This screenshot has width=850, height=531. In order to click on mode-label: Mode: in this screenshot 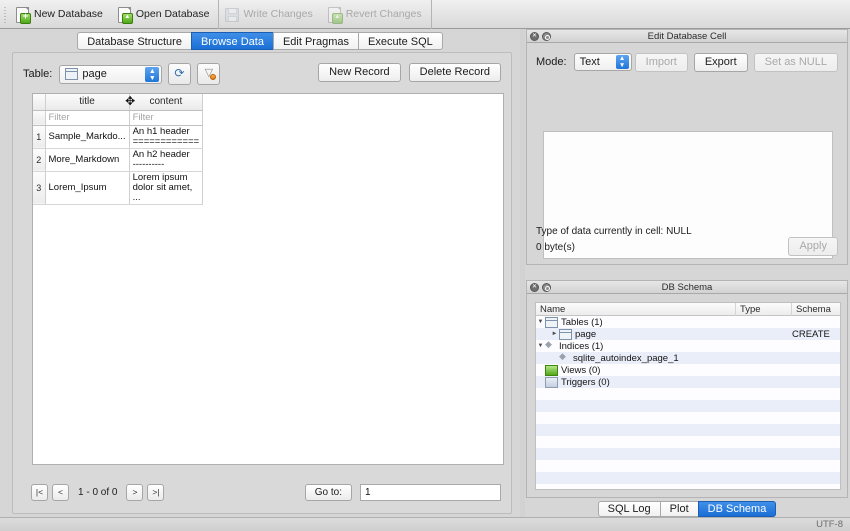, I will do `click(551, 62)`.